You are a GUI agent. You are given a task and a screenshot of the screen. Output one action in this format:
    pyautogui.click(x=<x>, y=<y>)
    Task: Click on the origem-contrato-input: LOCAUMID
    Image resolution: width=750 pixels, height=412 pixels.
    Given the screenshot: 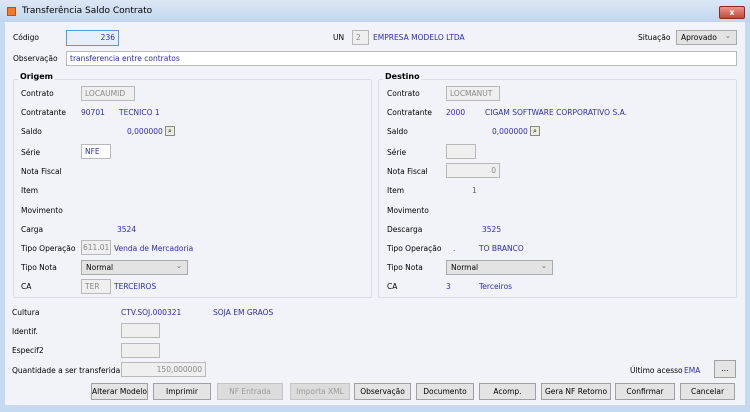 What is the action you would take?
    pyautogui.click(x=108, y=93)
    